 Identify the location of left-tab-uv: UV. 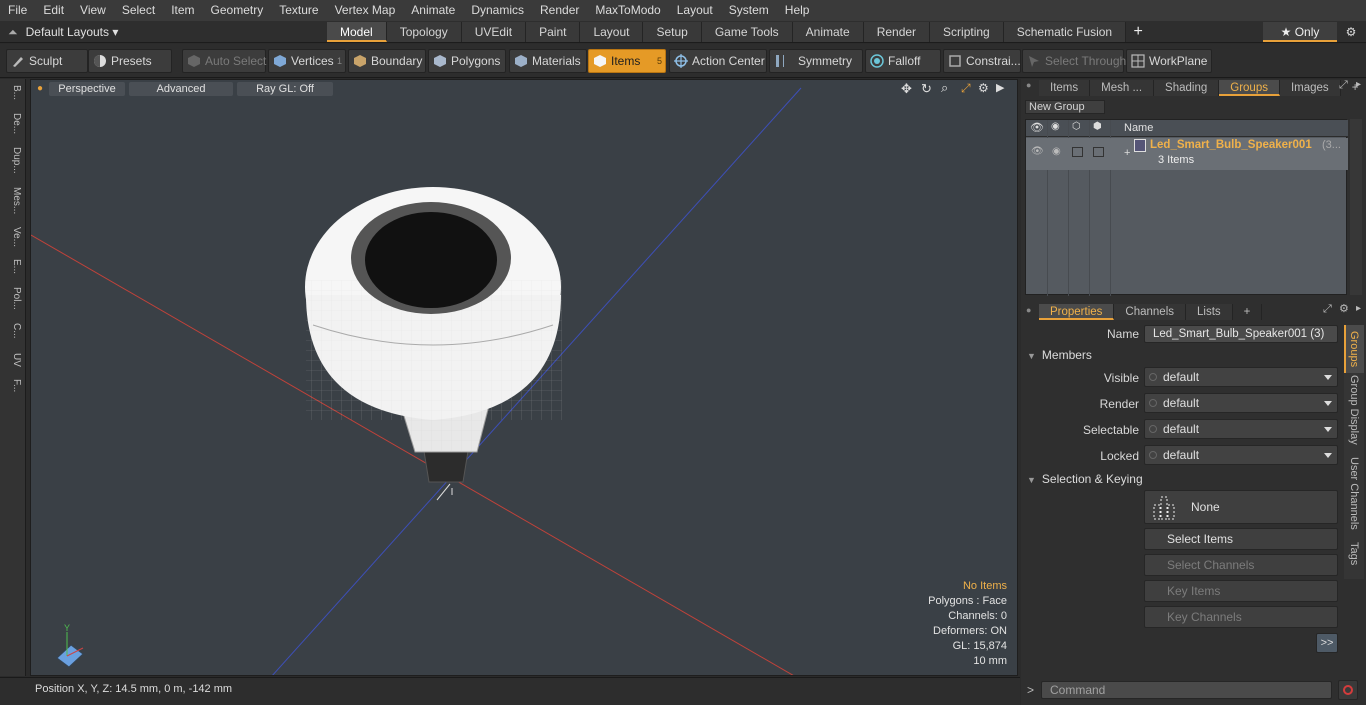
(13, 360).